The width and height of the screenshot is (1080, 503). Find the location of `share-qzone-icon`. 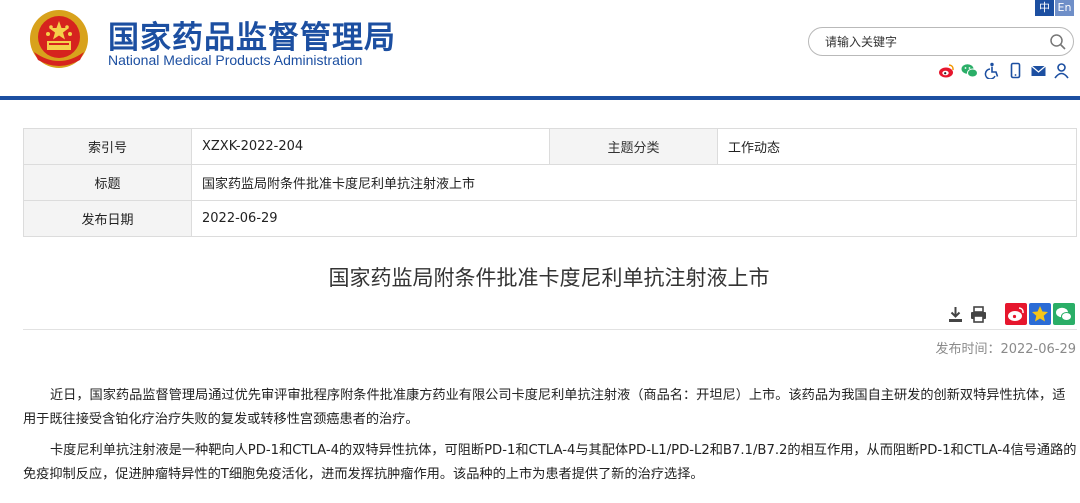

share-qzone-icon is located at coordinates (1040, 314).